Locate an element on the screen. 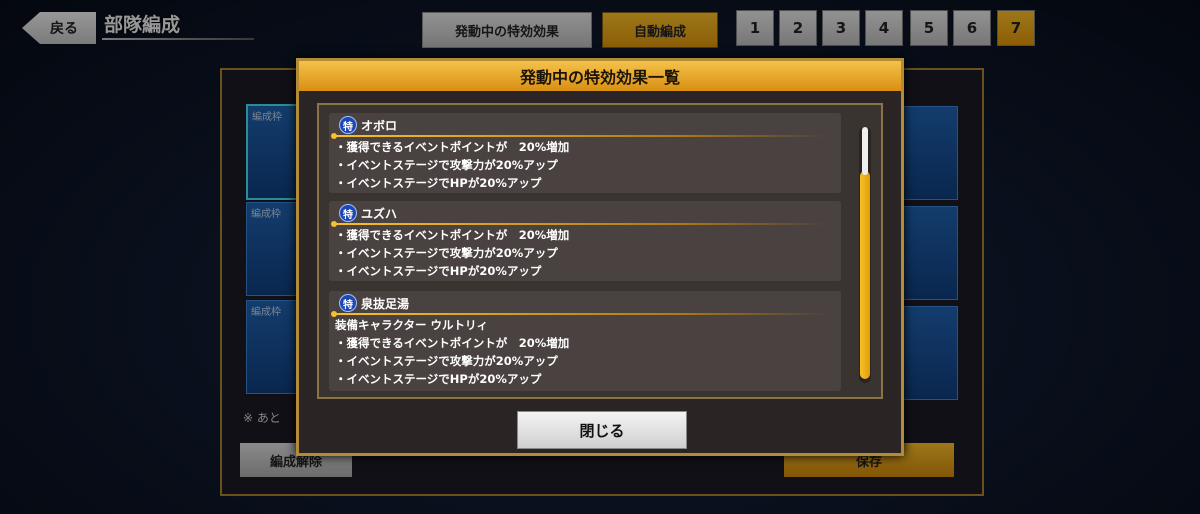 The height and width of the screenshot is (514, 1200). equipped-character-text: 装備キャラクター ウルトリィ is located at coordinates (412, 325).